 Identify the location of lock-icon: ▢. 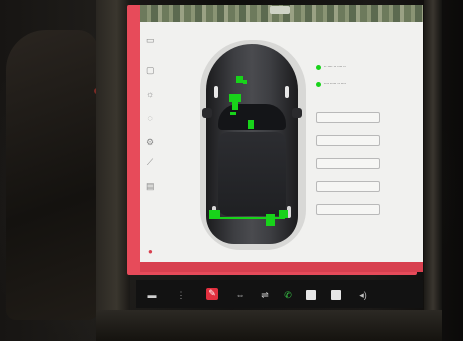
(150, 70).